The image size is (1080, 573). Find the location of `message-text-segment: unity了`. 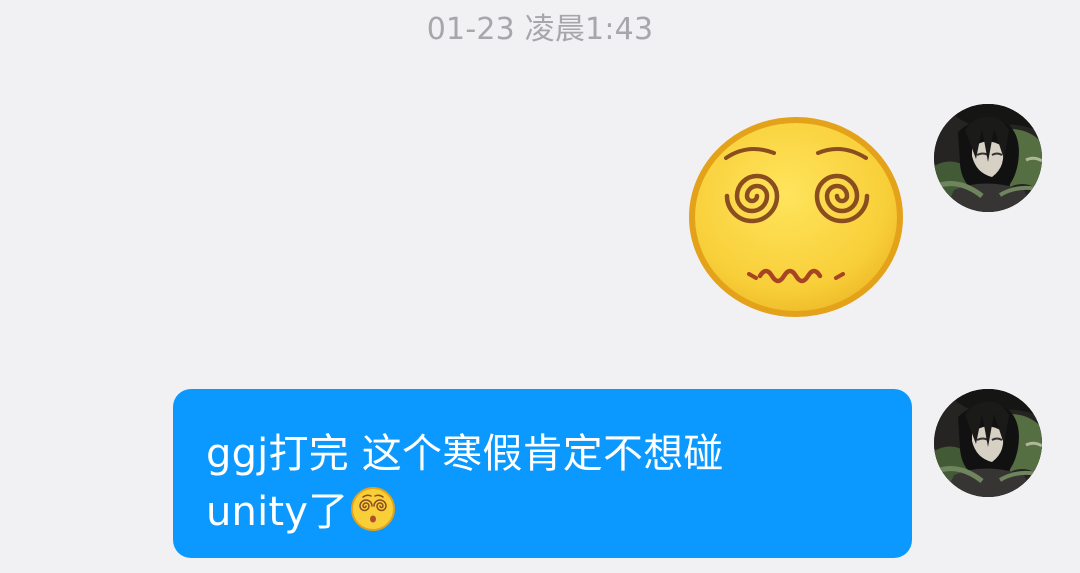

message-text-segment: unity了 is located at coordinates (277, 512).